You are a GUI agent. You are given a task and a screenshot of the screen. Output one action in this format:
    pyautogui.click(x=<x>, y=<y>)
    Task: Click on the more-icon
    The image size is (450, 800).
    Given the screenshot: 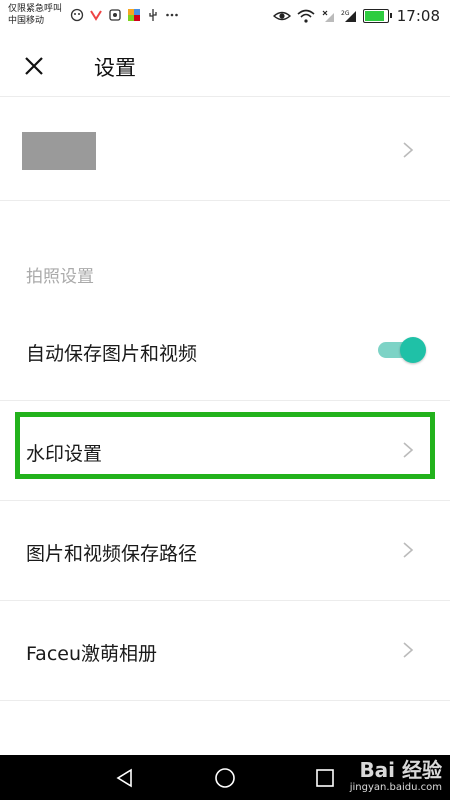 What is the action you would take?
    pyautogui.click(x=172, y=15)
    